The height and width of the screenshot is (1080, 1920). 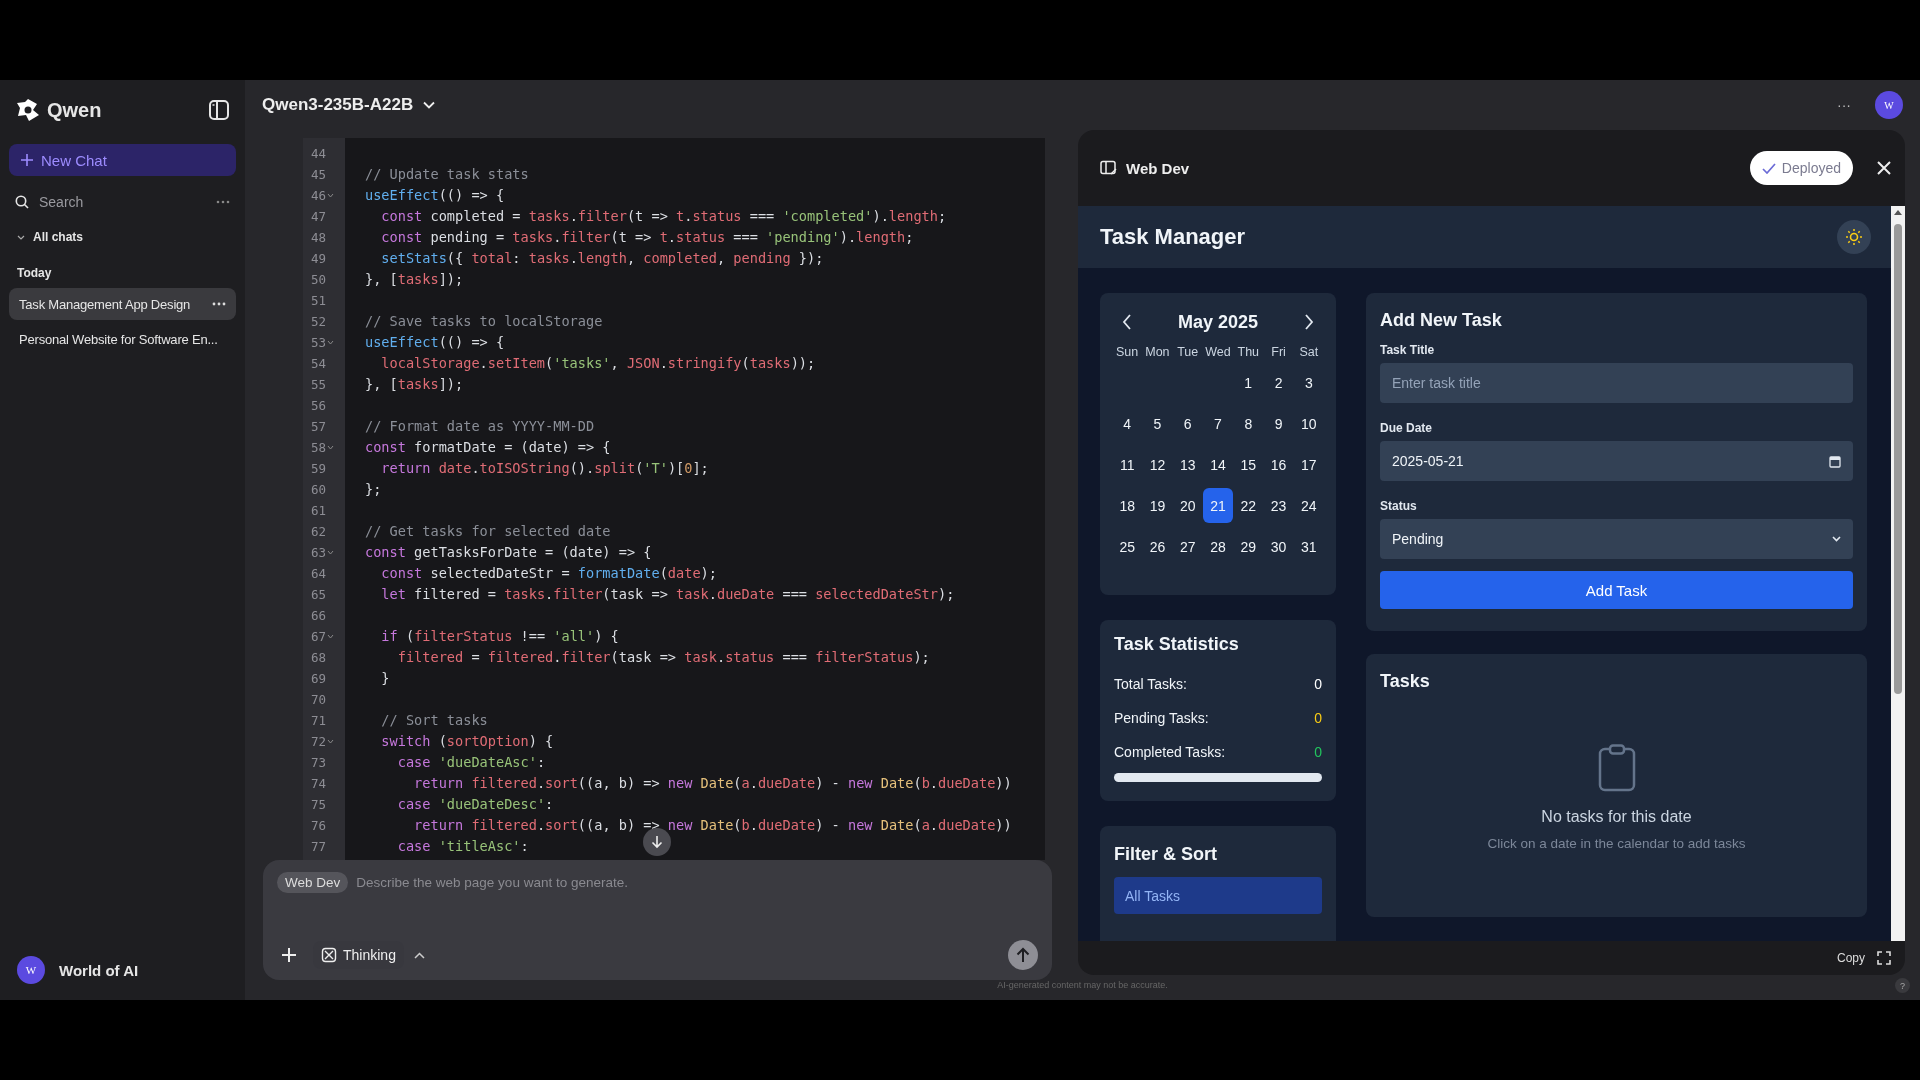 I want to click on line-number: 48, so click(x=319, y=238).